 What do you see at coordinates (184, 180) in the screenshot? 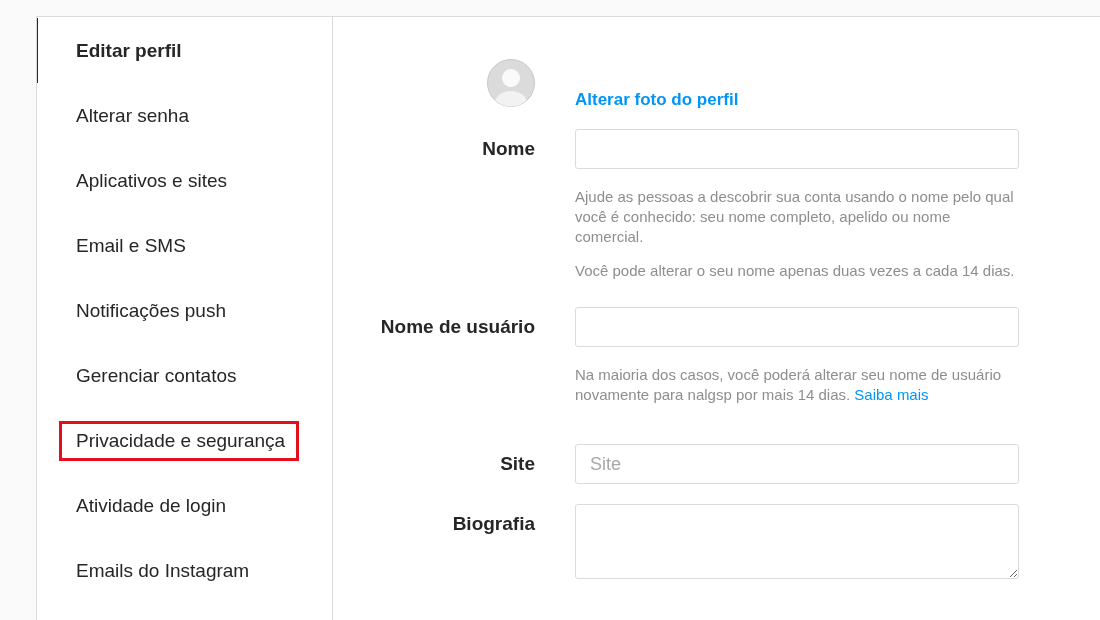
I see `sidebar-item: Aplicativos e sites` at bounding box center [184, 180].